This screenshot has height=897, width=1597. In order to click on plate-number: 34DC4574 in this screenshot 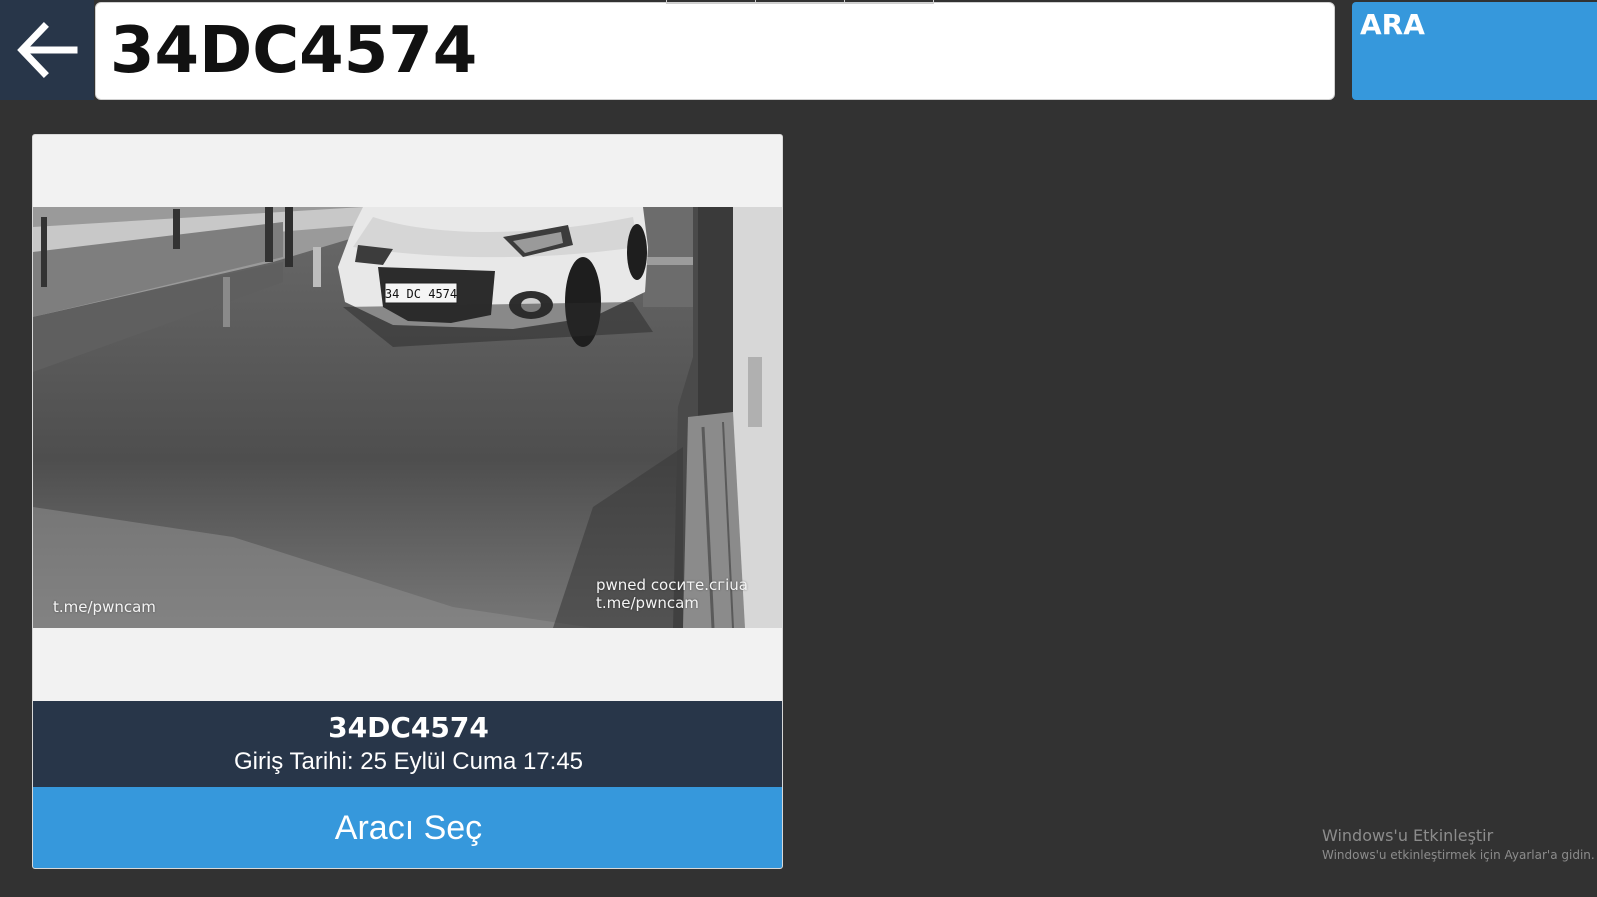, I will do `click(408, 727)`.